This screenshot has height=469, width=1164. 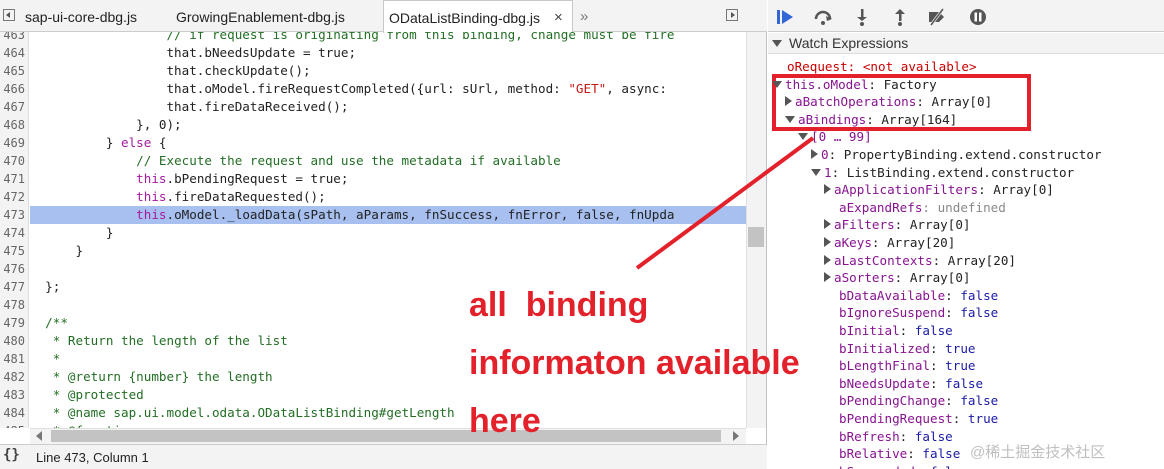 I want to click on property-value: oRequest: <not available>, so click(x=882, y=66).